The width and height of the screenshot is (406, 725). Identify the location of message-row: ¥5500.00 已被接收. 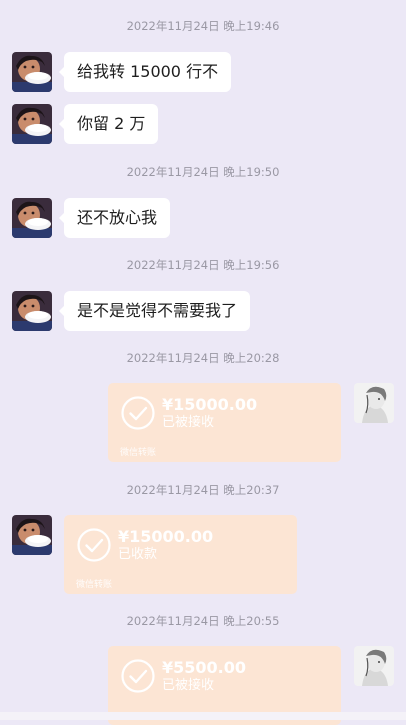
(203, 685).